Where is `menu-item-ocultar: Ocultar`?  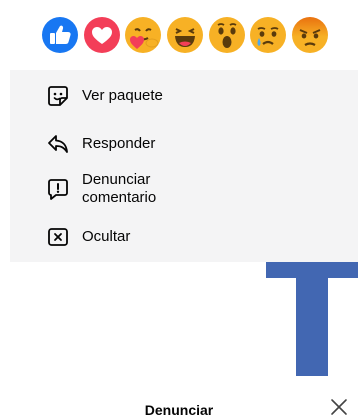
menu-item-ocultar: Ocultar is located at coordinates (88, 237).